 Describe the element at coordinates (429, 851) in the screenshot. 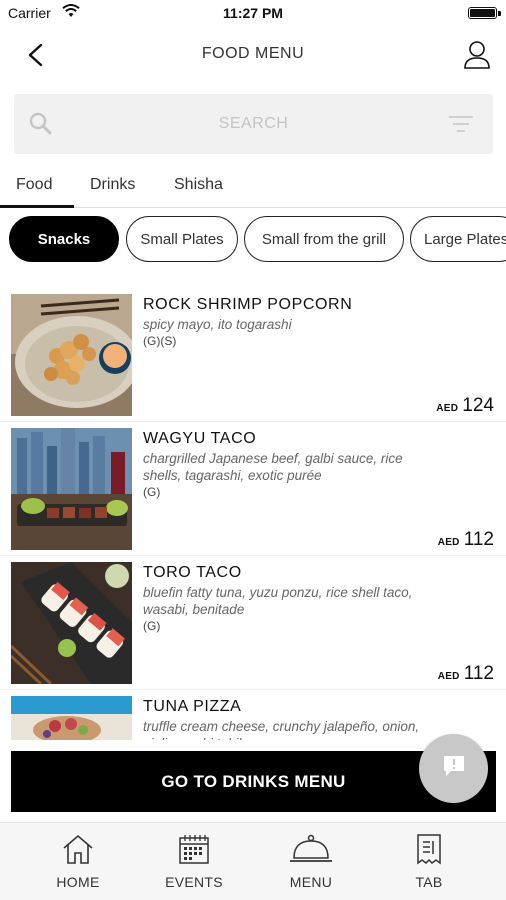

I see `receipt-icon` at that location.